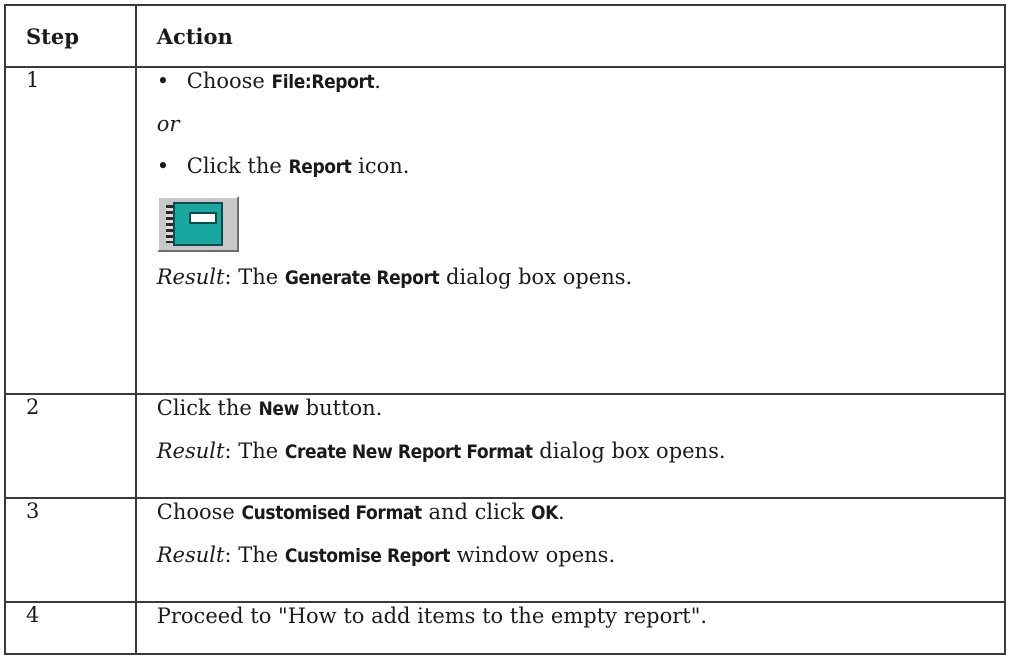 This screenshot has width=1014, height=669. I want to click on notebook-cover, so click(197, 224).